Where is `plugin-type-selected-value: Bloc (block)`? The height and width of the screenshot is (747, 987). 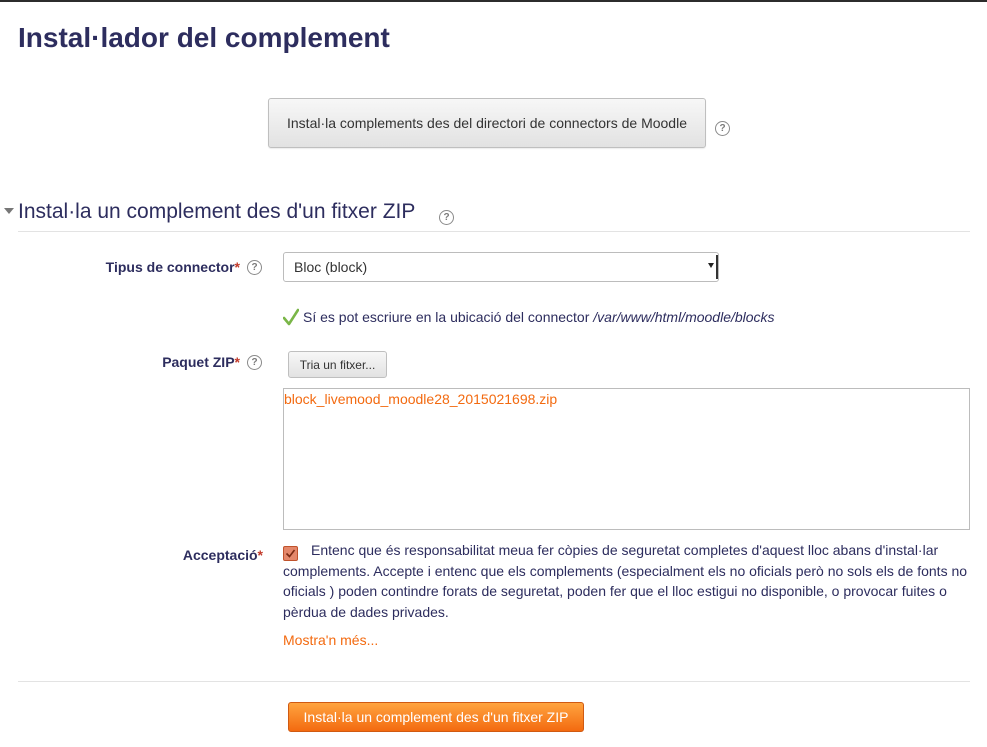
plugin-type-selected-value: Bloc (block) is located at coordinates (331, 267).